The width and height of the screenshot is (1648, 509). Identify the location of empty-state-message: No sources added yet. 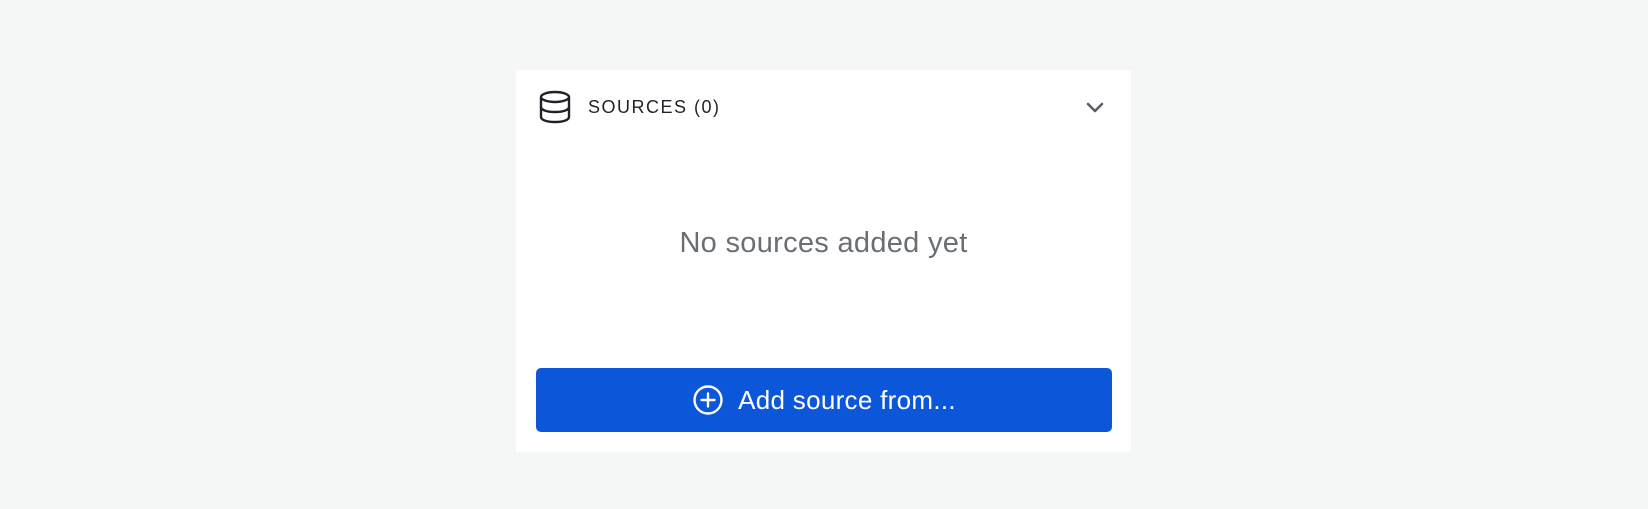
(823, 243).